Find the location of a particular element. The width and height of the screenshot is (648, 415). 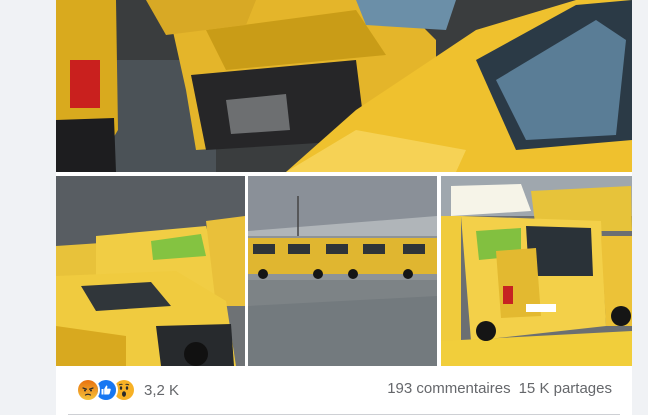

post-footer: 3,2 K 193 commentaires 15 K partages is located at coordinates (344, 390).